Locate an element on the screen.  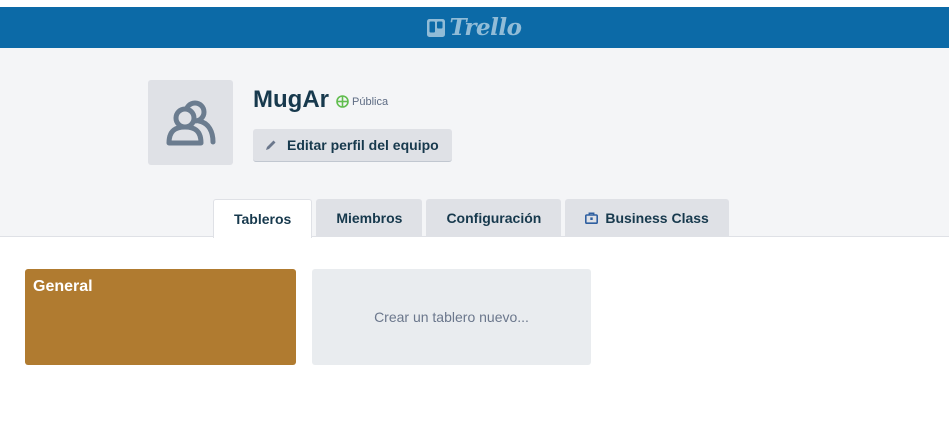
tab-label: Configuración is located at coordinates (494, 218).